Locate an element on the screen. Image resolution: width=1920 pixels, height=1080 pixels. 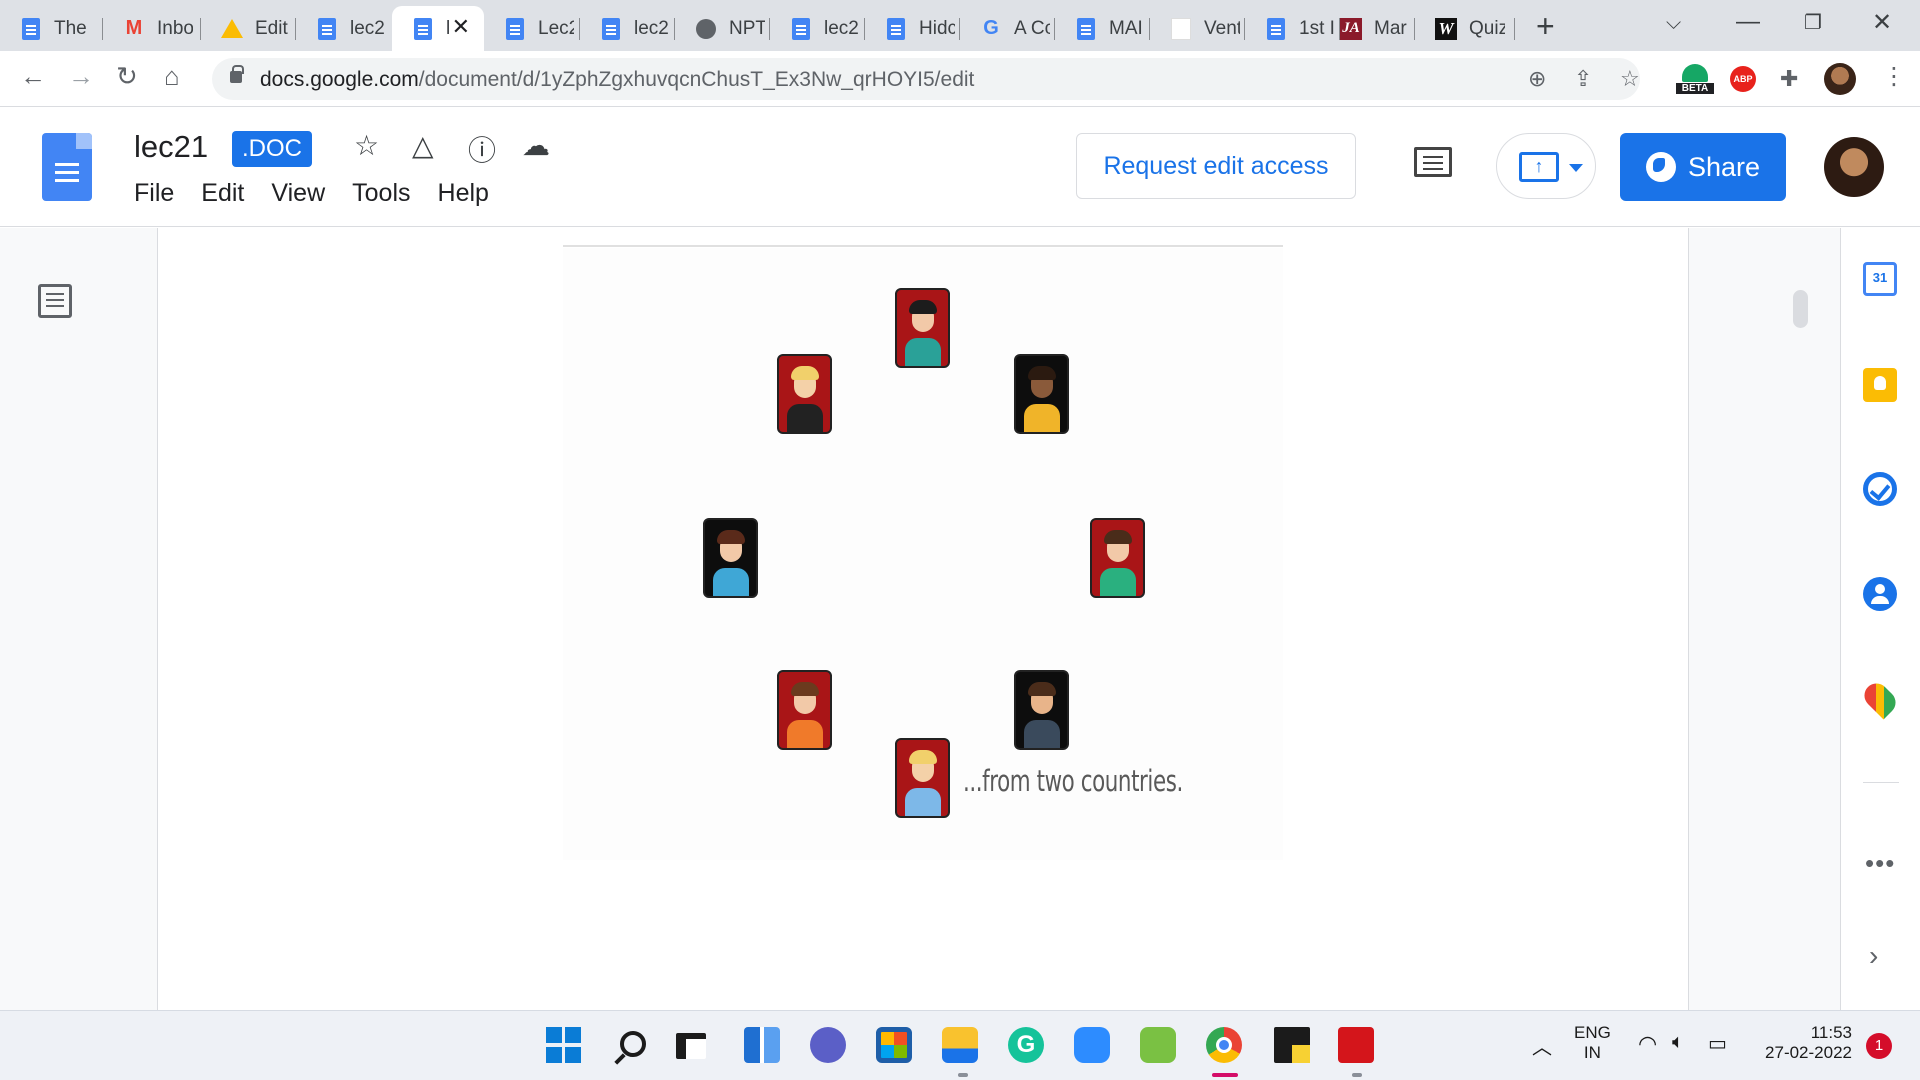
browser-tab: Edit is located at coordinates (248, 28).